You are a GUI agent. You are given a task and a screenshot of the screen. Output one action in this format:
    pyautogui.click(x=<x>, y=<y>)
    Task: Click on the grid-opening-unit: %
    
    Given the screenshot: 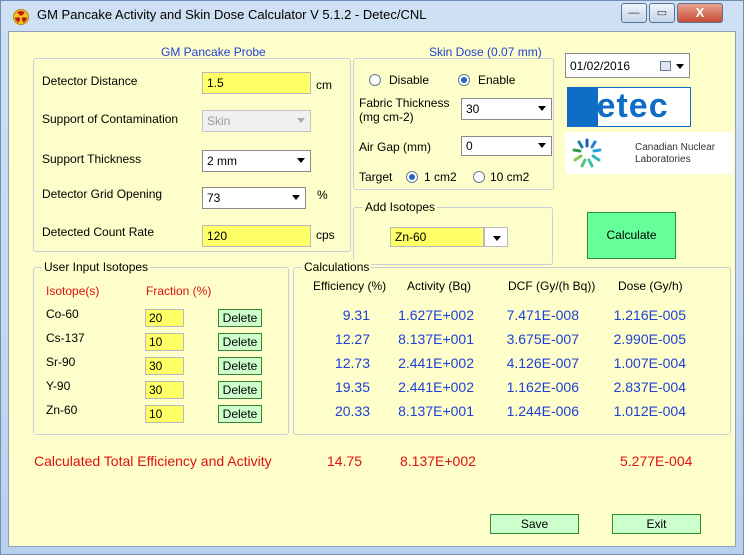 What is the action you would take?
    pyautogui.click(x=322, y=195)
    